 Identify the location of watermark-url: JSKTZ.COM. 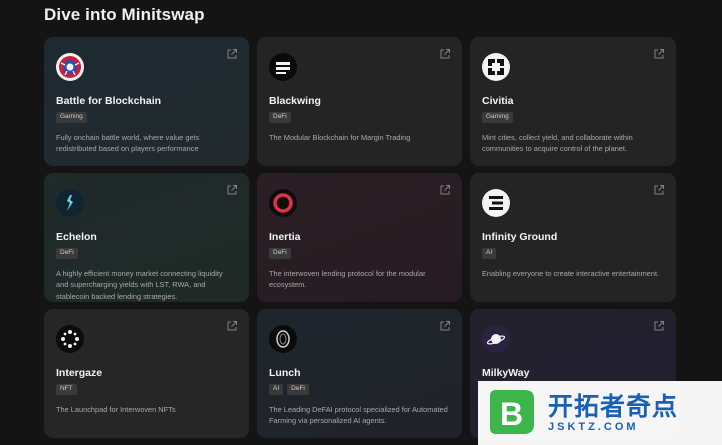
(593, 427).